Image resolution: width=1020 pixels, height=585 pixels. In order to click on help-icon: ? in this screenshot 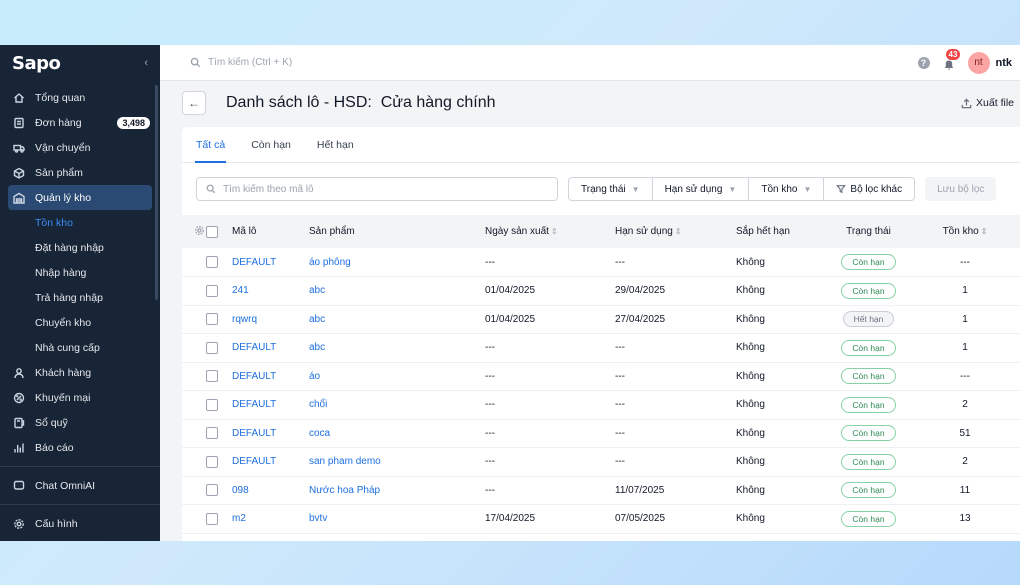, I will do `click(923, 62)`.